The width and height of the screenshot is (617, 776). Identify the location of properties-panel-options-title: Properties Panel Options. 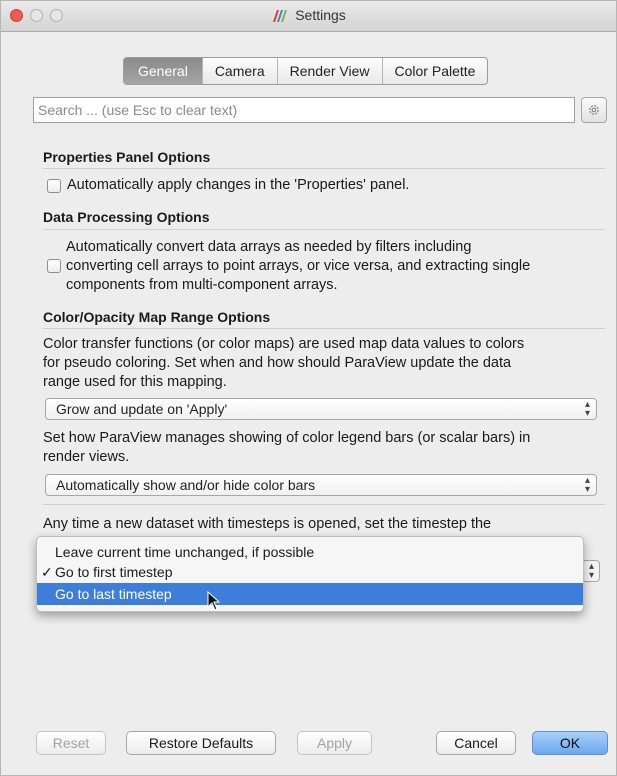
(127, 157).